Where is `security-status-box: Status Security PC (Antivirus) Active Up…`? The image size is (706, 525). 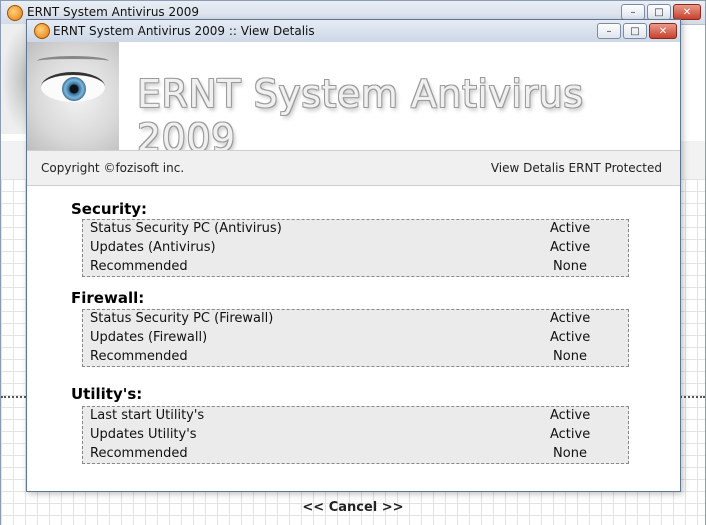
security-status-box: Status Security PC (Antivirus) Active Up… is located at coordinates (355, 248).